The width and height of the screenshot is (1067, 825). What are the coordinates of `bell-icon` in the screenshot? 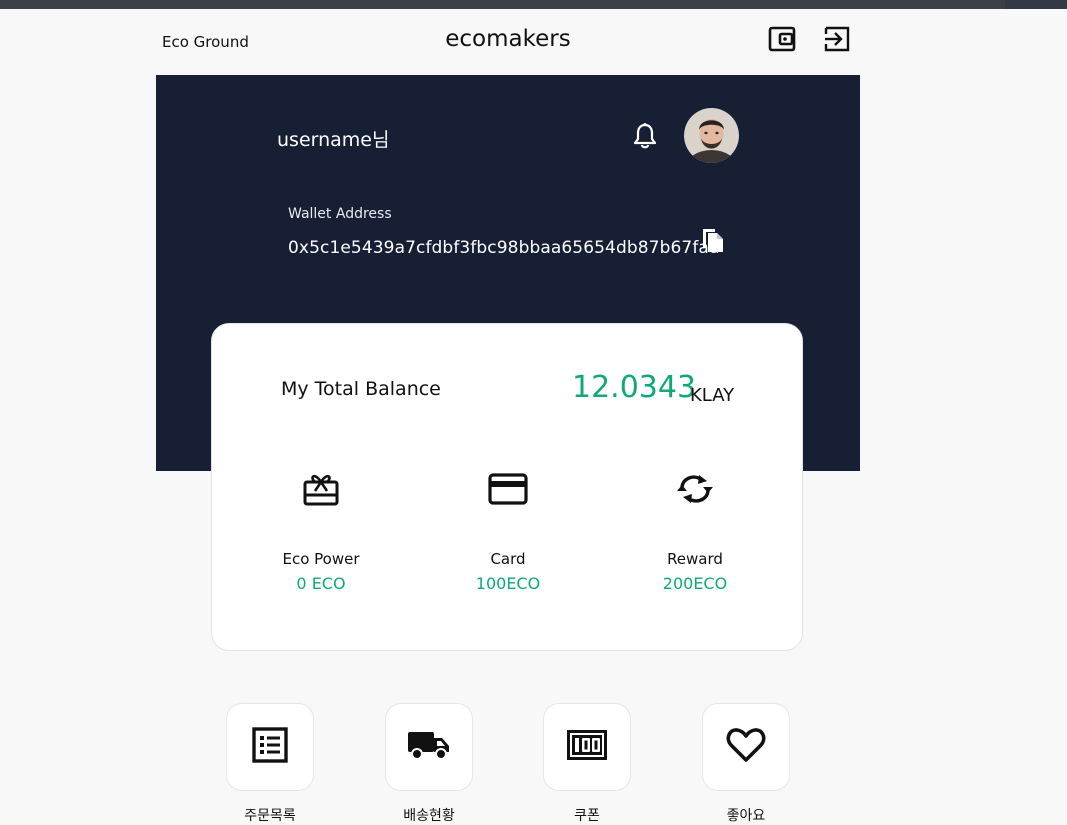 It's located at (645, 138).